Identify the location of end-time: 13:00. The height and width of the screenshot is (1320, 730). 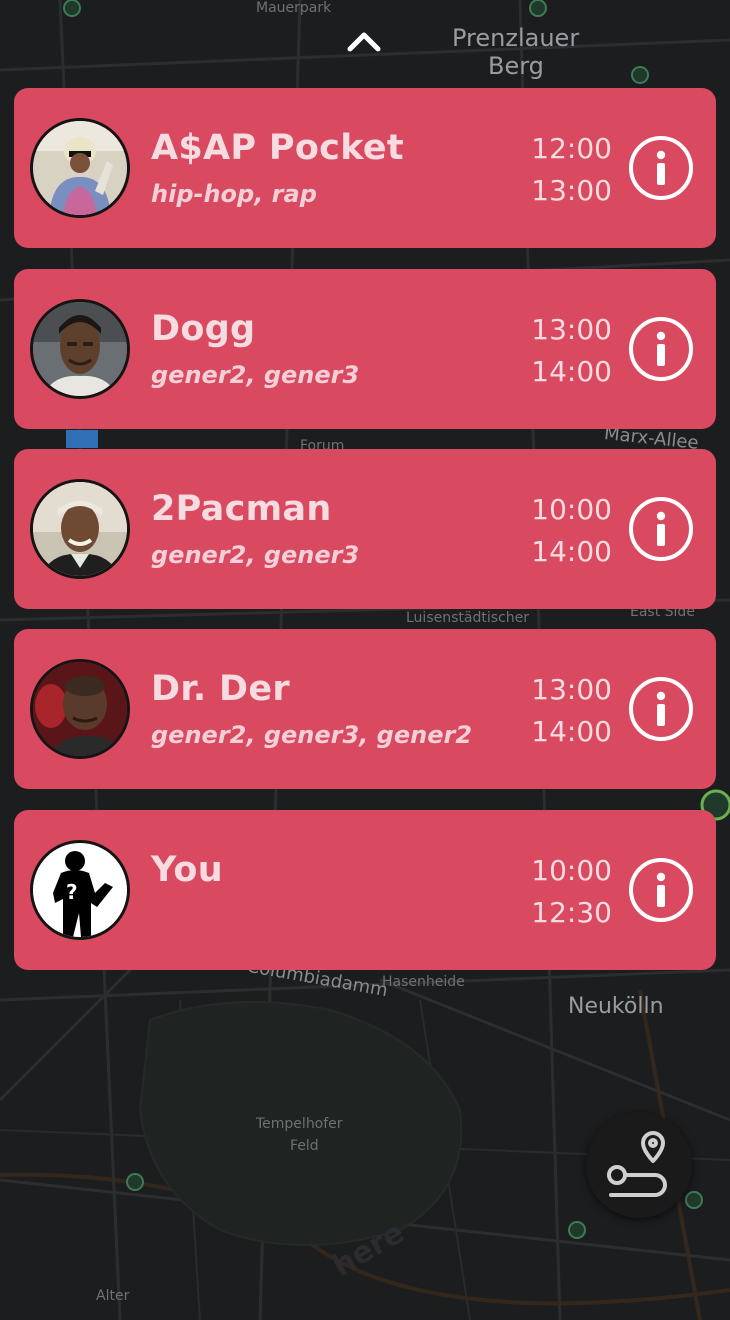
(571, 190).